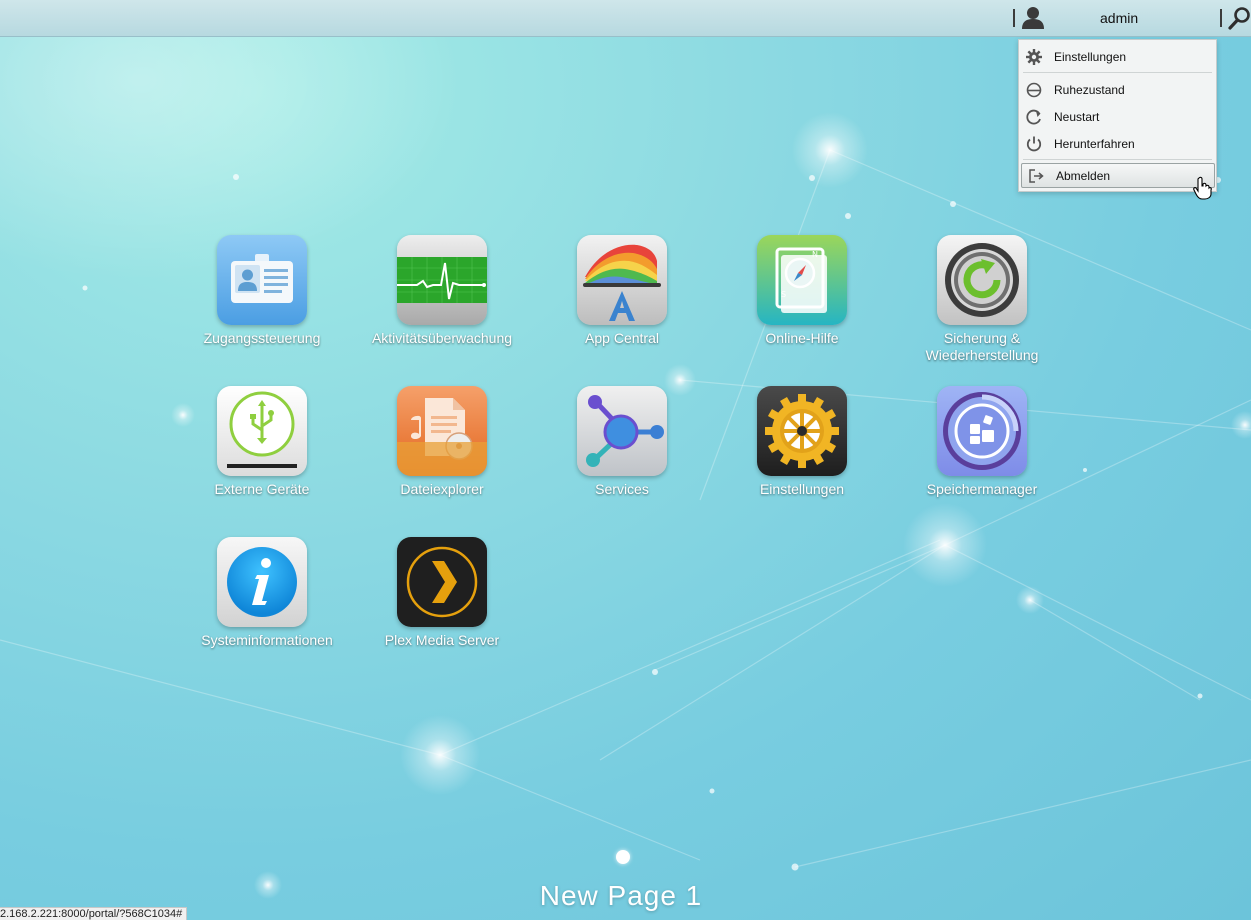  Describe the element at coordinates (267, 640) in the screenshot. I see `app-label: Systeminformationen` at that location.